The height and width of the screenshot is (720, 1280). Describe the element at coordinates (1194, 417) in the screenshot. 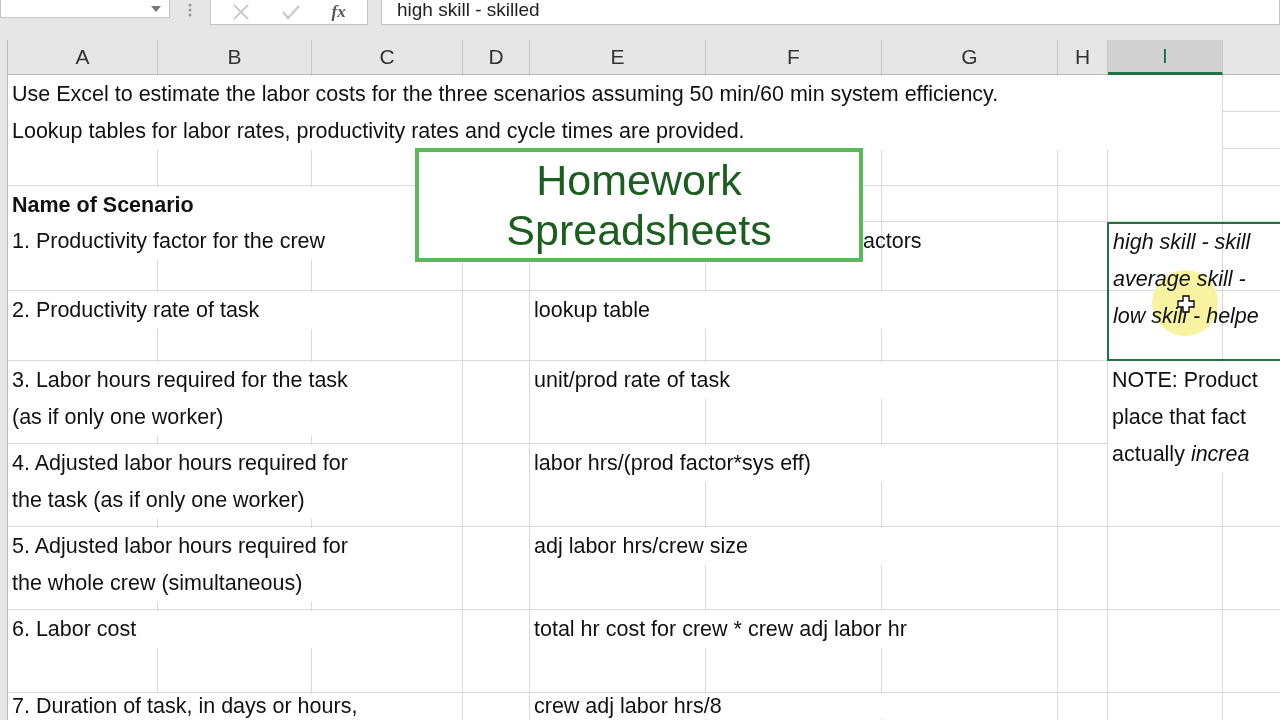

I see `note-text: NOTE: Product place that fact actually increa` at that location.